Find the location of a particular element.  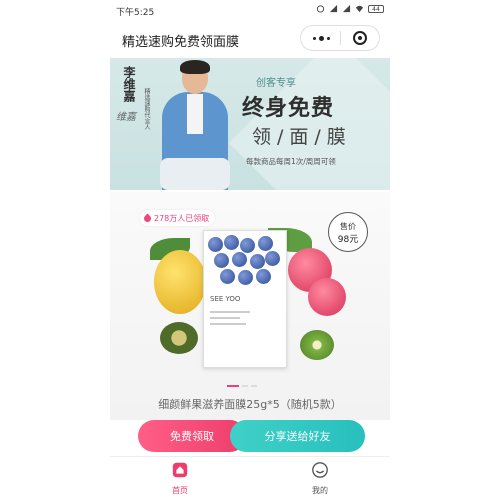

face-mask-package: SEE YOO is located at coordinates (245, 299).